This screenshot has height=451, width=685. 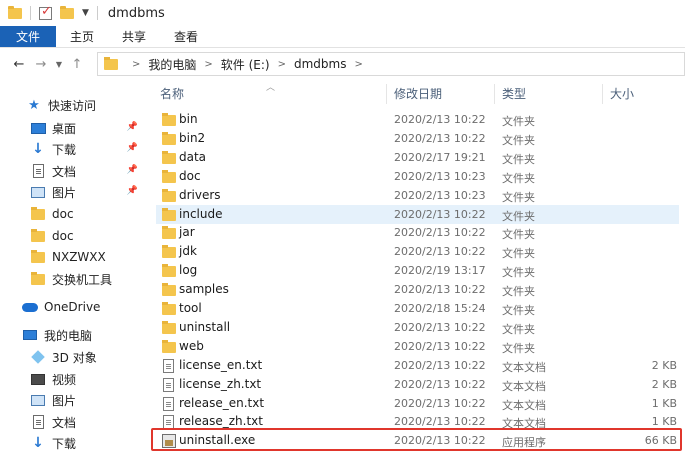 What do you see at coordinates (440, 176) in the screenshot?
I see `file-date: 2020/2/13 10:23` at bounding box center [440, 176].